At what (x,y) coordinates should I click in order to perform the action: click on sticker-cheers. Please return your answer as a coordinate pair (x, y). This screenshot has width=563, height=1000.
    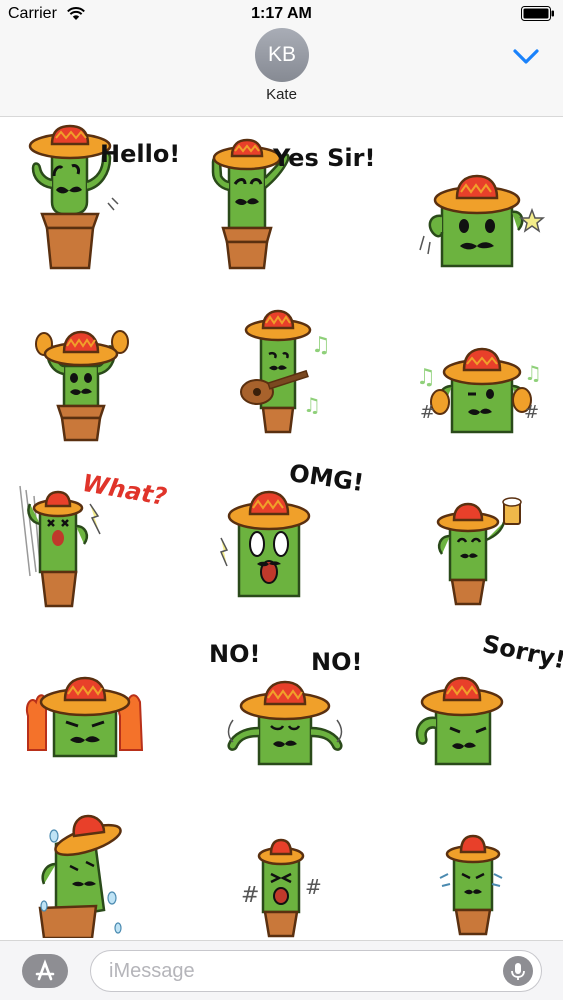
    Looking at the image, I should click on (467, 528).